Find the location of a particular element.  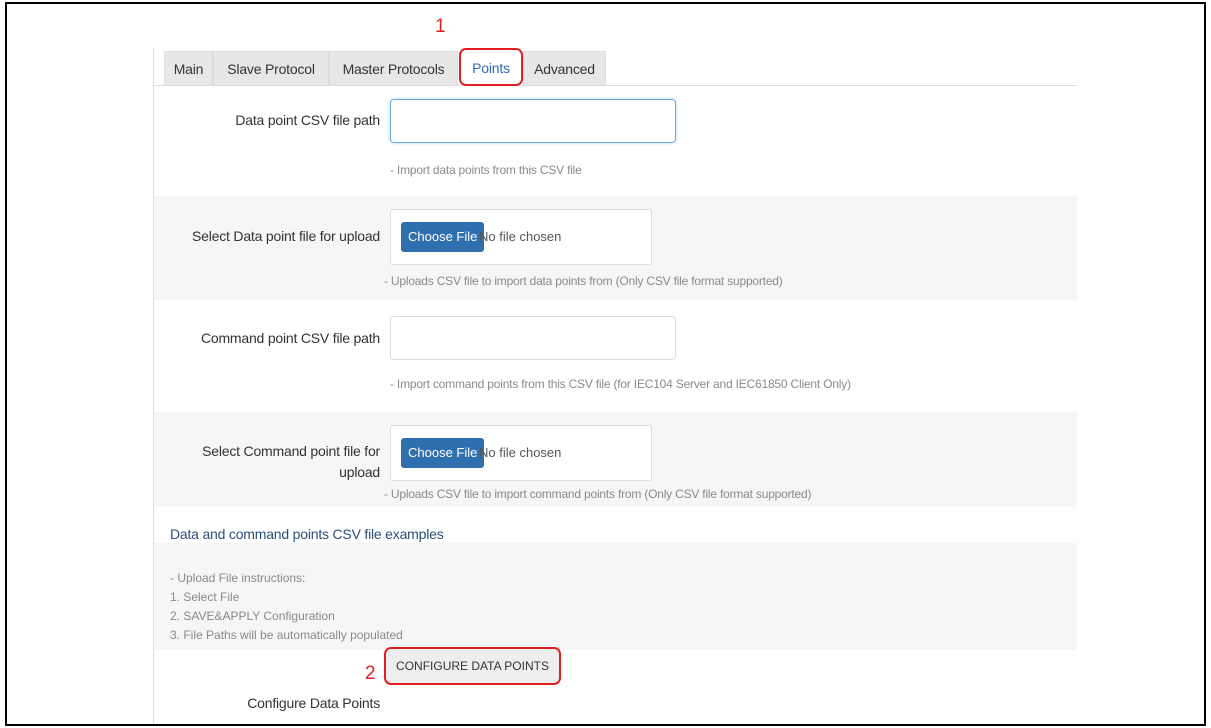

command-upload-label: Select Command point file for upload is located at coordinates (267, 462).